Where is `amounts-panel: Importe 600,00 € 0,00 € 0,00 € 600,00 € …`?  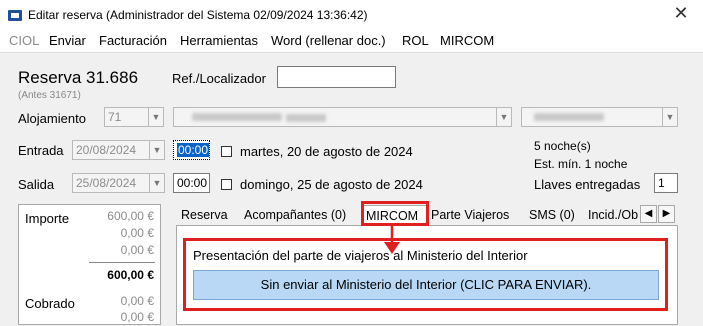 amounts-panel: Importe 600,00 € 0,00 € 0,00 € 600,00 € … is located at coordinates (89, 264).